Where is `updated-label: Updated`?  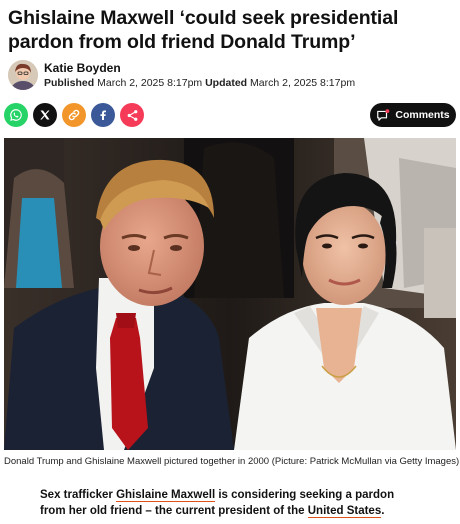
updated-label: Updated is located at coordinates (226, 83).